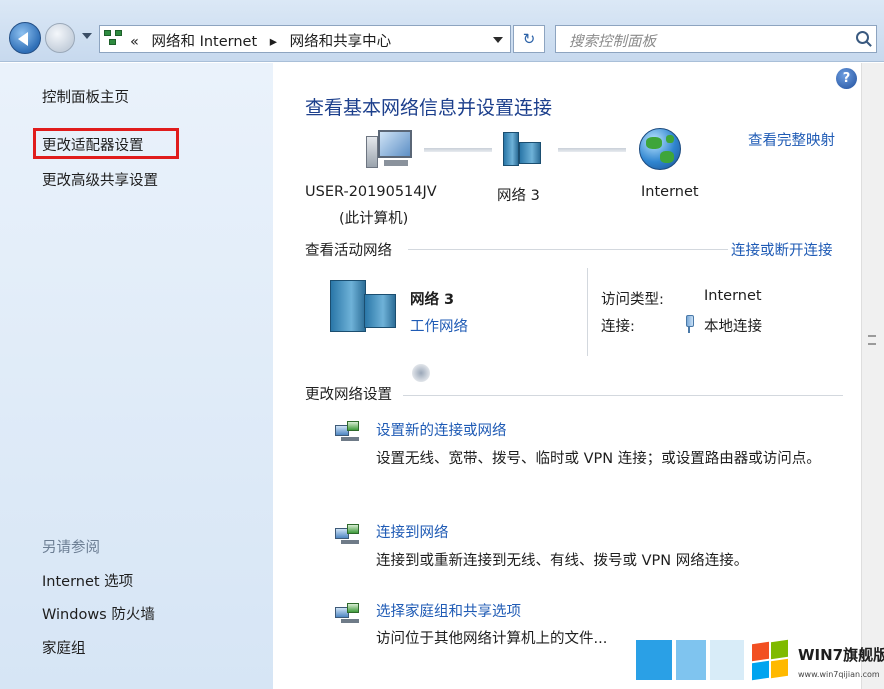 The height and width of the screenshot is (689, 884). Describe the element at coordinates (598, 459) in the screenshot. I see `setup-new-connection-desc: 设置无线、宽带、拨号、临时或 VPN 连接；或设置路由器或访问点。` at that location.